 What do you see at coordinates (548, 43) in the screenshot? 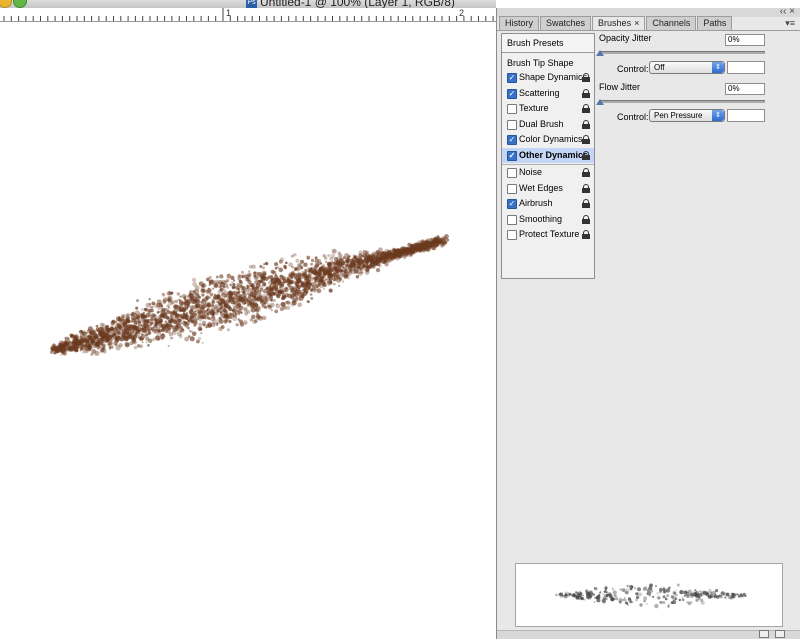
I see `brush-presets-button: Brush Presets` at bounding box center [548, 43].